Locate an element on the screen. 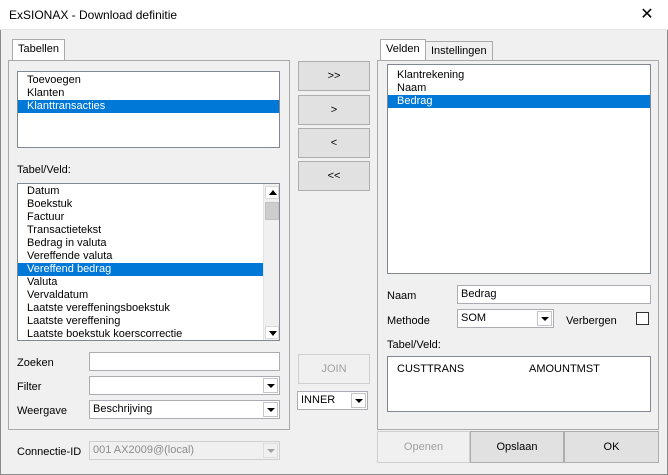 The image size is (668, 475). list-item: Klantrekening is located at coordinates (519, 75).